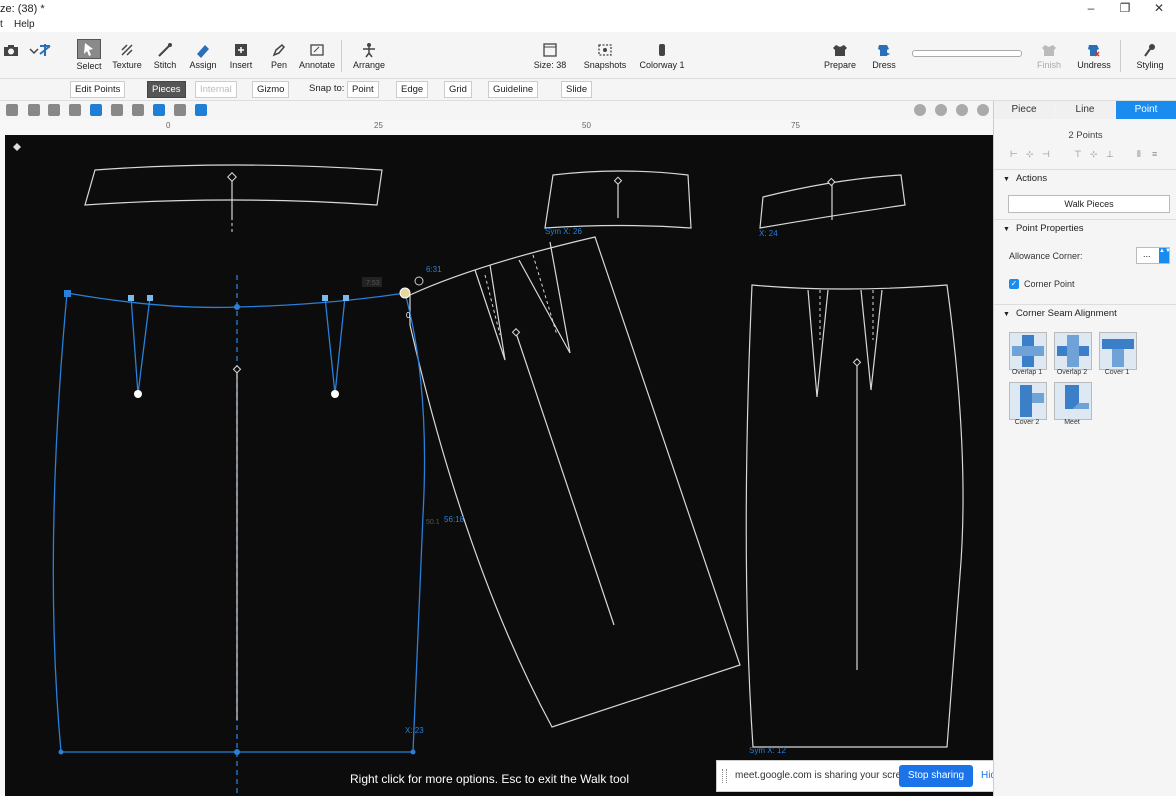 Image resolution: width=1176 pixels, height=796 pixels. I want to click on grainline, so click(565, 479).